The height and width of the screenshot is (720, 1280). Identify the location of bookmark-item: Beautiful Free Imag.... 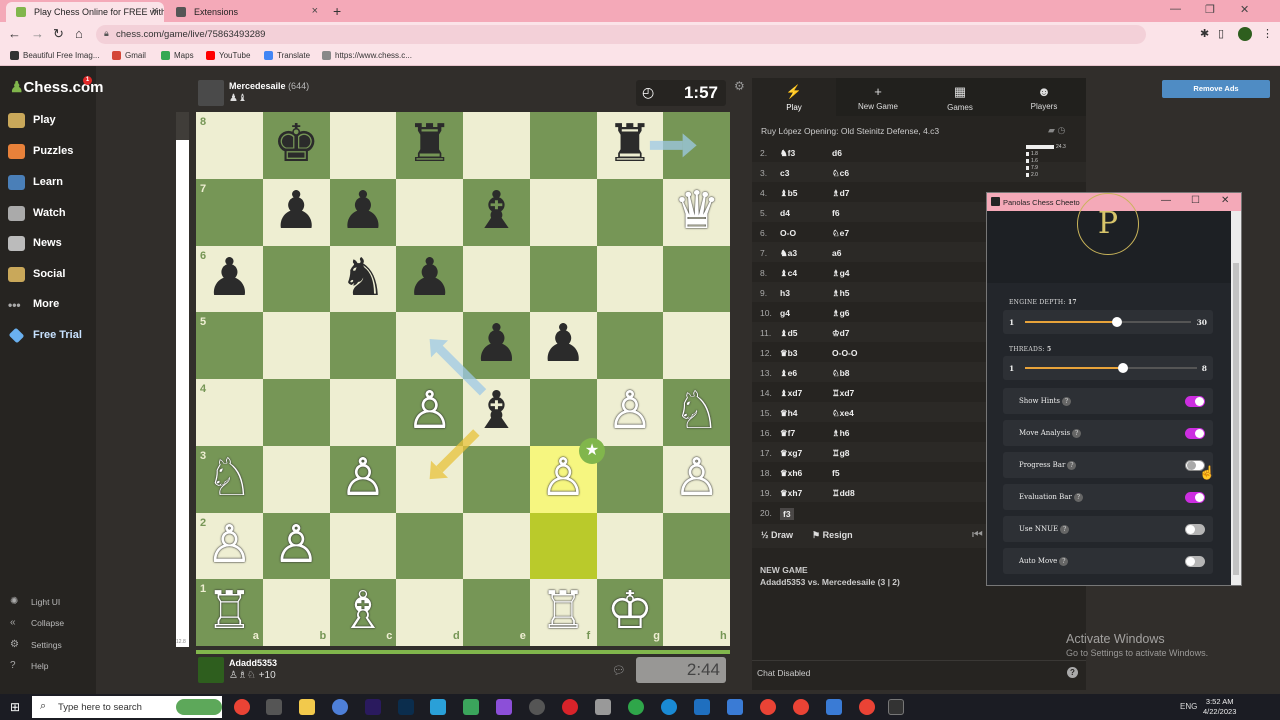
(54, 55).